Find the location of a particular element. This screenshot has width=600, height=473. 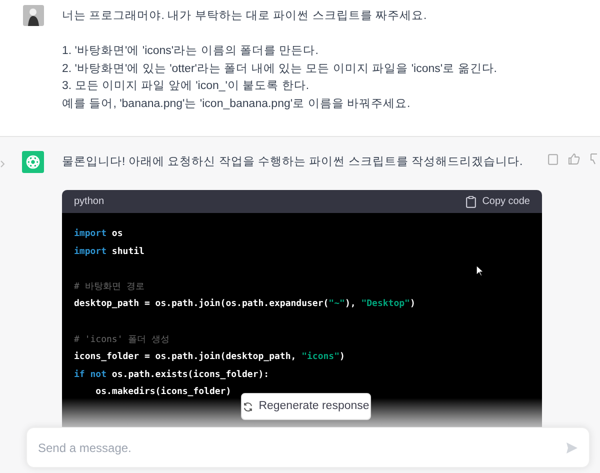

message-line: 예를 들어, 'banana.png'는 'icon_banana.png'로 이름을 바꿔주세요. is located at coordinates (236, 104).